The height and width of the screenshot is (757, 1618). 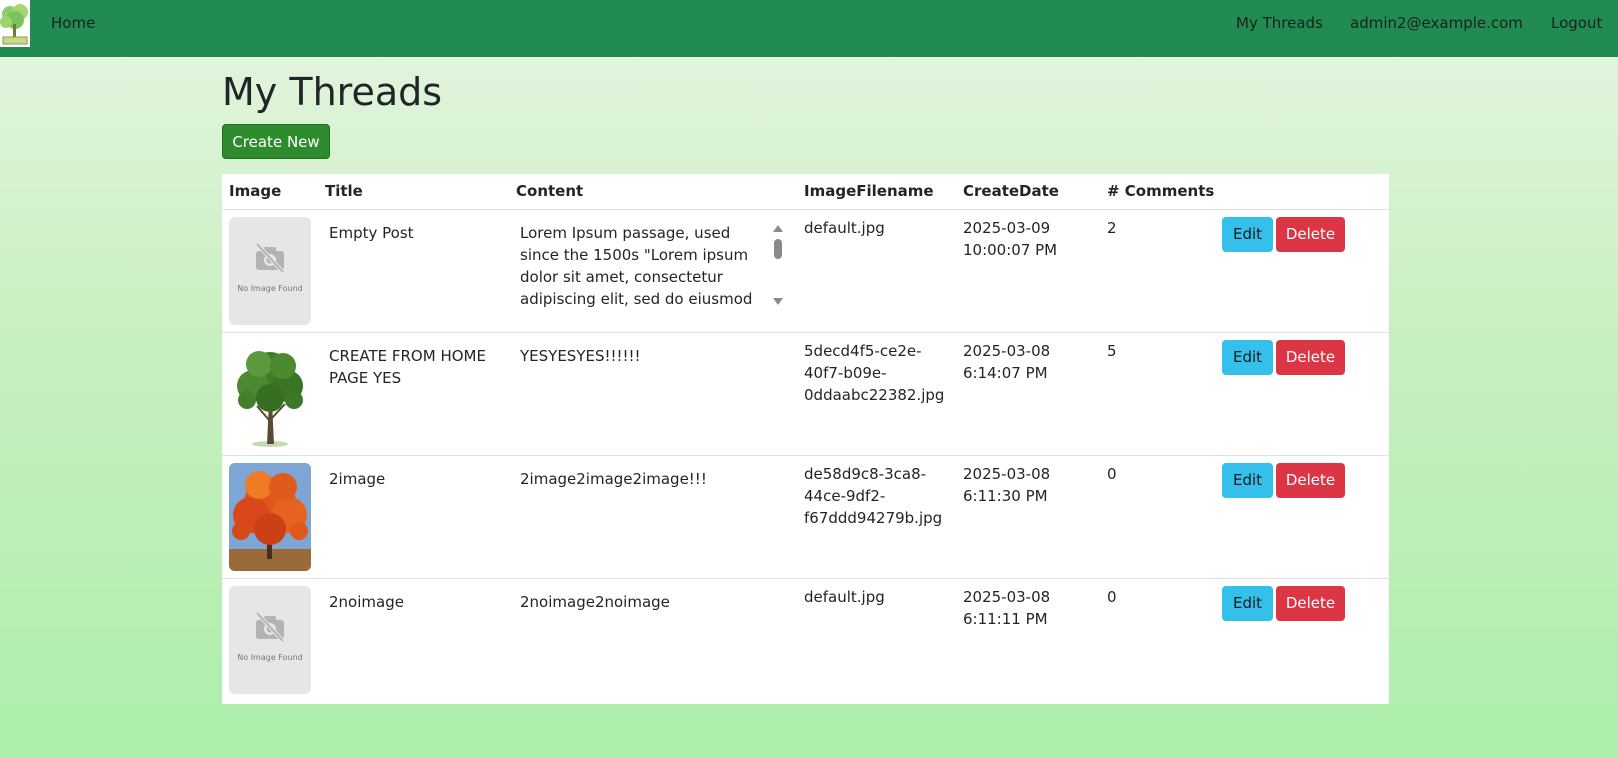 I want to click on header-content: Content, so click(x=653, y=192).